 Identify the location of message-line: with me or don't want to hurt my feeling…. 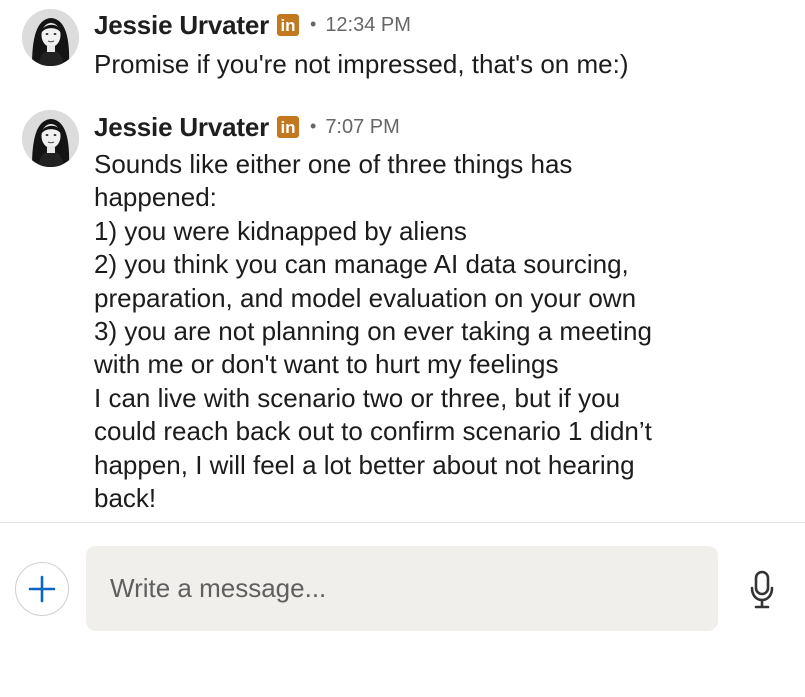
(326, 364).